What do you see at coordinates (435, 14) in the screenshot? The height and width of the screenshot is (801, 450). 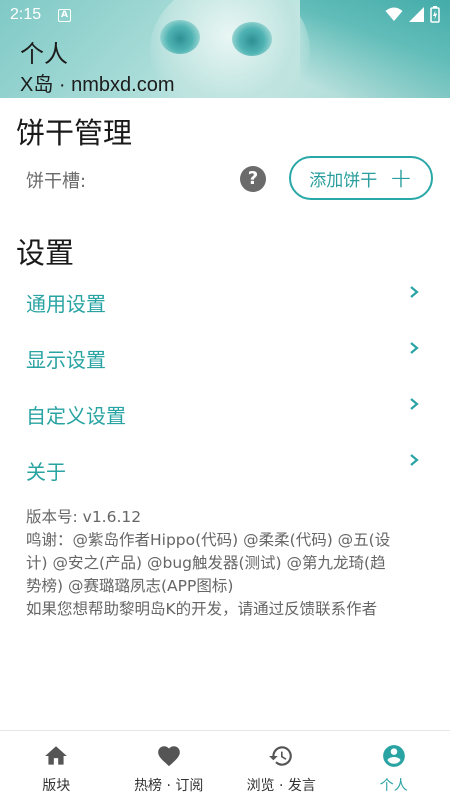 I see `battery-icon` at bounding box center [435, 14].